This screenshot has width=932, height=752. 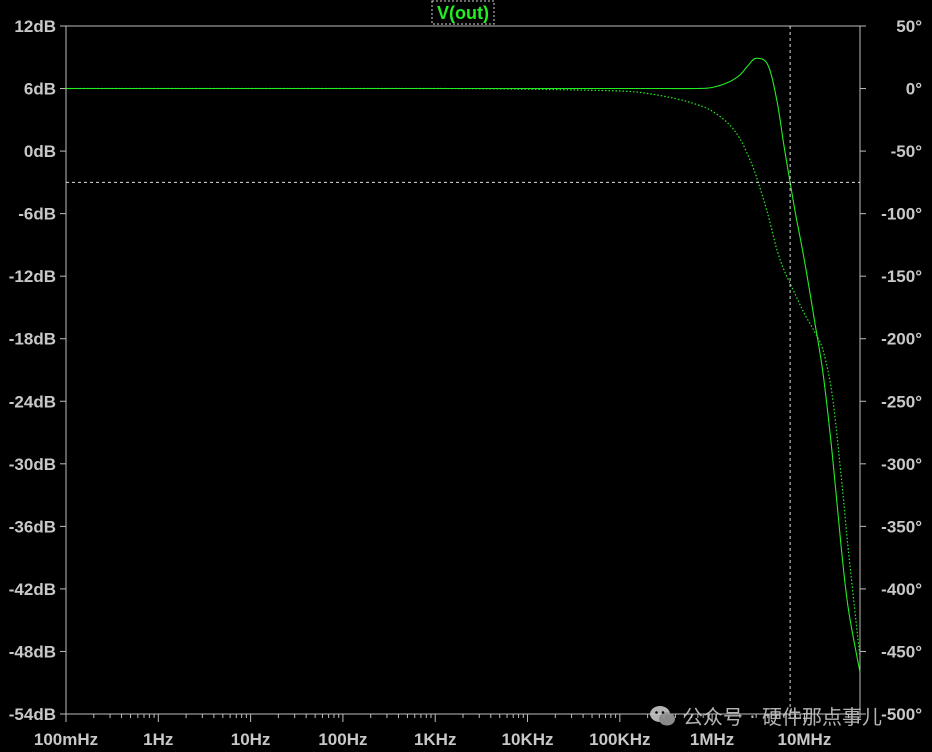 What do you see at coordinates (901, 339) in the screenshot?
I see `y-right-tick-label: -200°` at bounding box center [901, 339].